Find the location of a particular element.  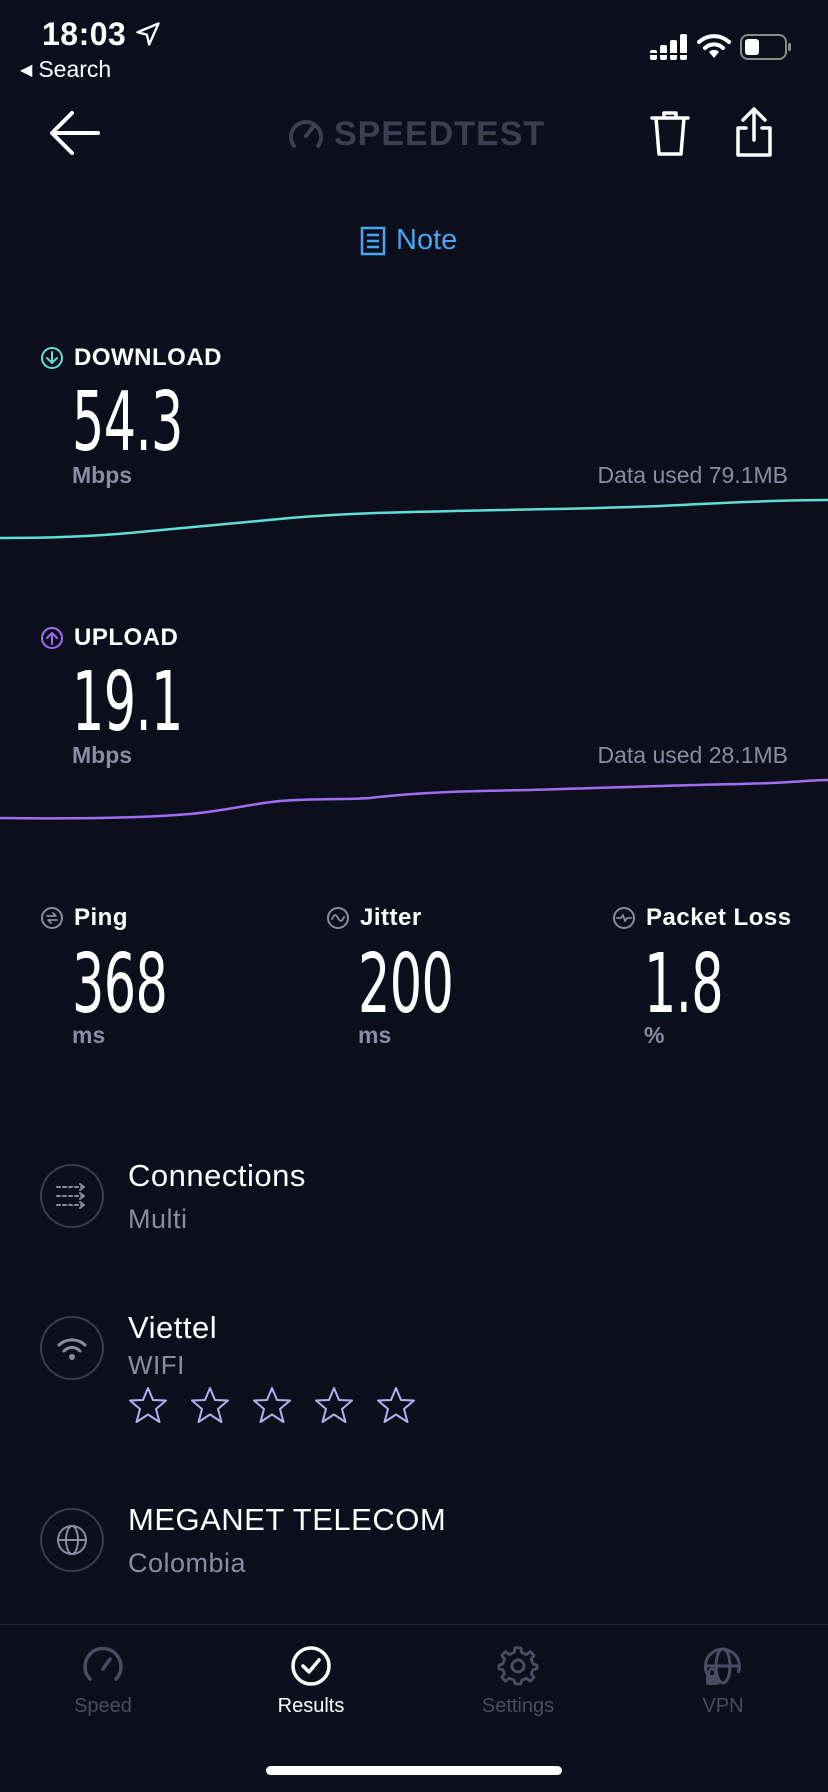

tab-results-label: Results is located at coordinates (311, 1706).